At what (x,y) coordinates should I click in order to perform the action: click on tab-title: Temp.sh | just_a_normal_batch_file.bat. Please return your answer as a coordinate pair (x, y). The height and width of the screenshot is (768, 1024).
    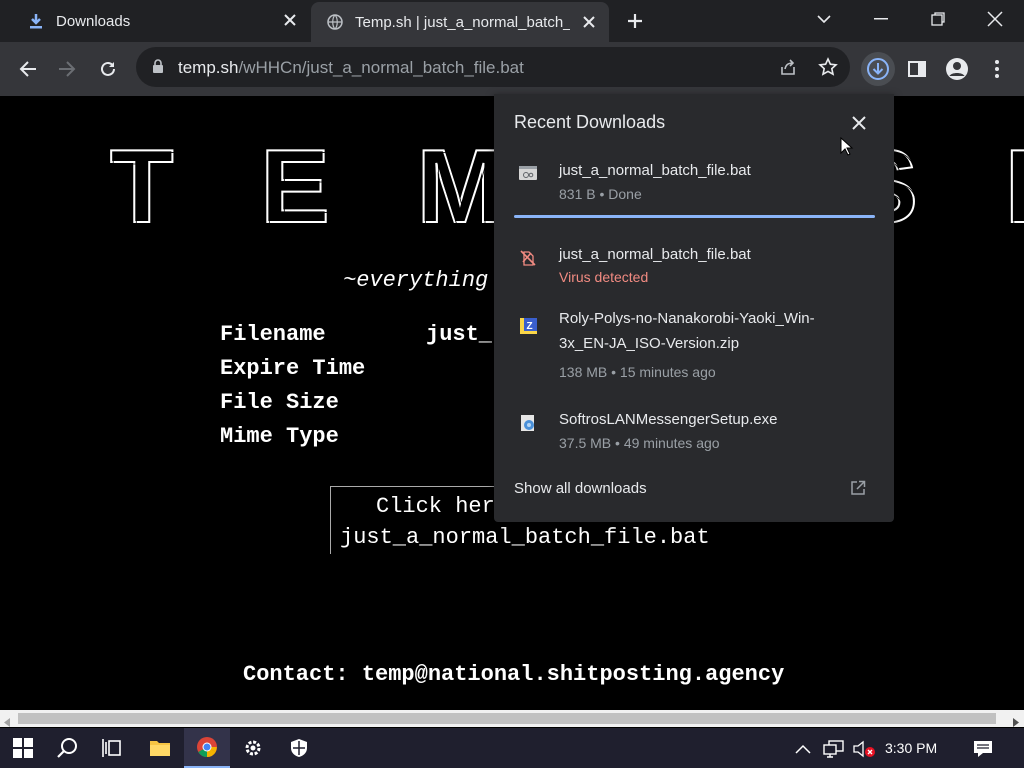
    Looking at the image, I should click on (462, 22).